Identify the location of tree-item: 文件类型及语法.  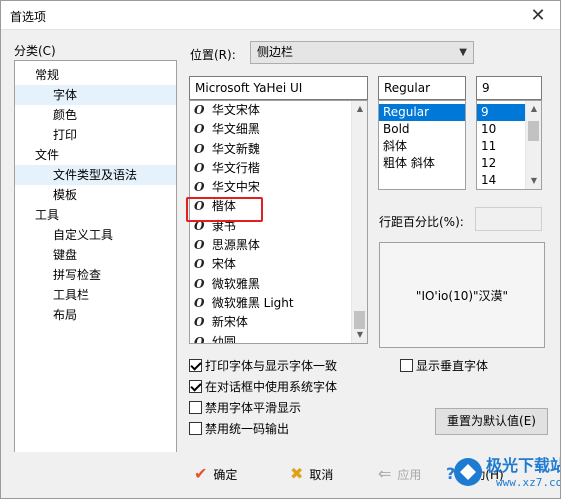
(95, 175).